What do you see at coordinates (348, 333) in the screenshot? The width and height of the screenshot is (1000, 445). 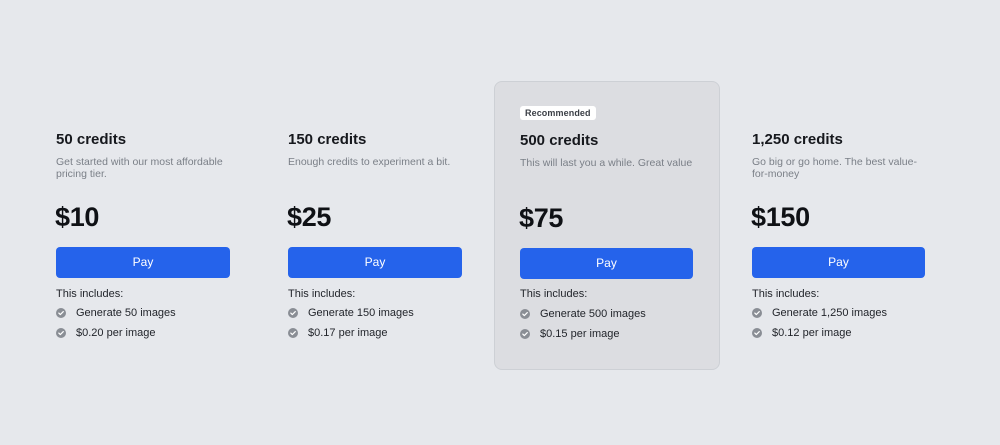 I see `feature-text: $0.17 per image` at bounding box center [348, 333].